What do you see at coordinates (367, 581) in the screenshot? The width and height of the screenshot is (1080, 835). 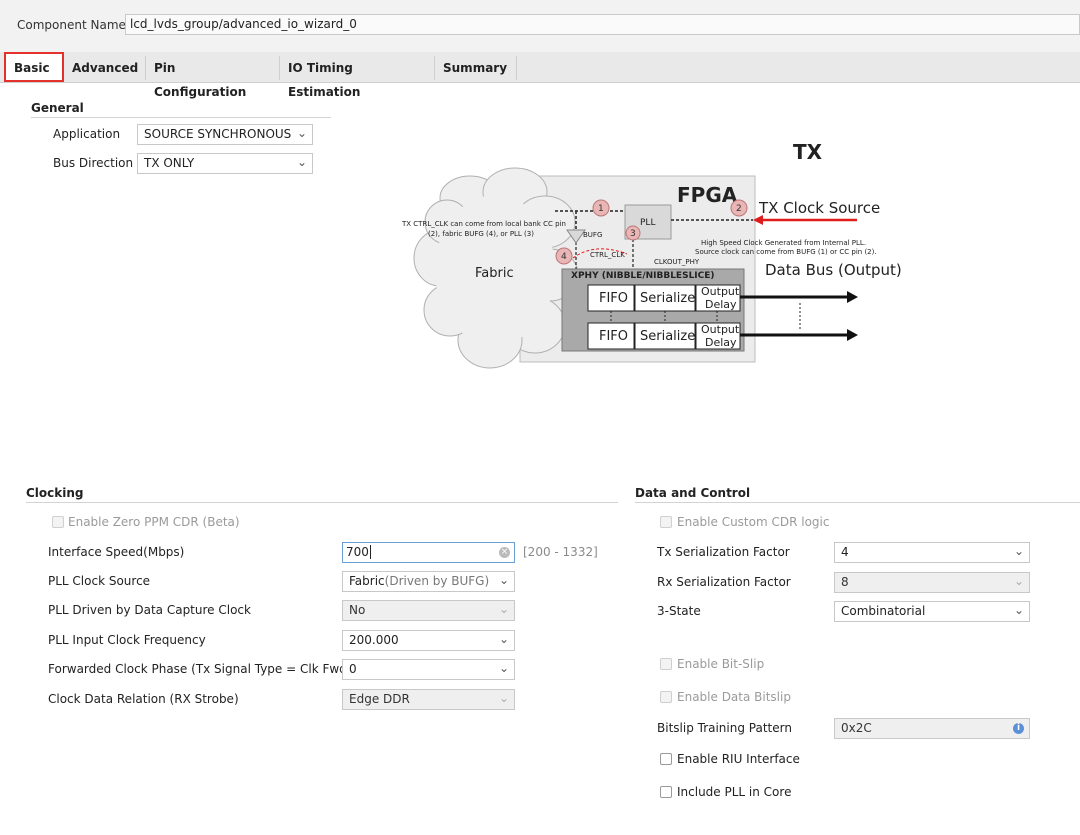 I see `pll-clock-source-value: Fabric` at bounding box center [367, 581].